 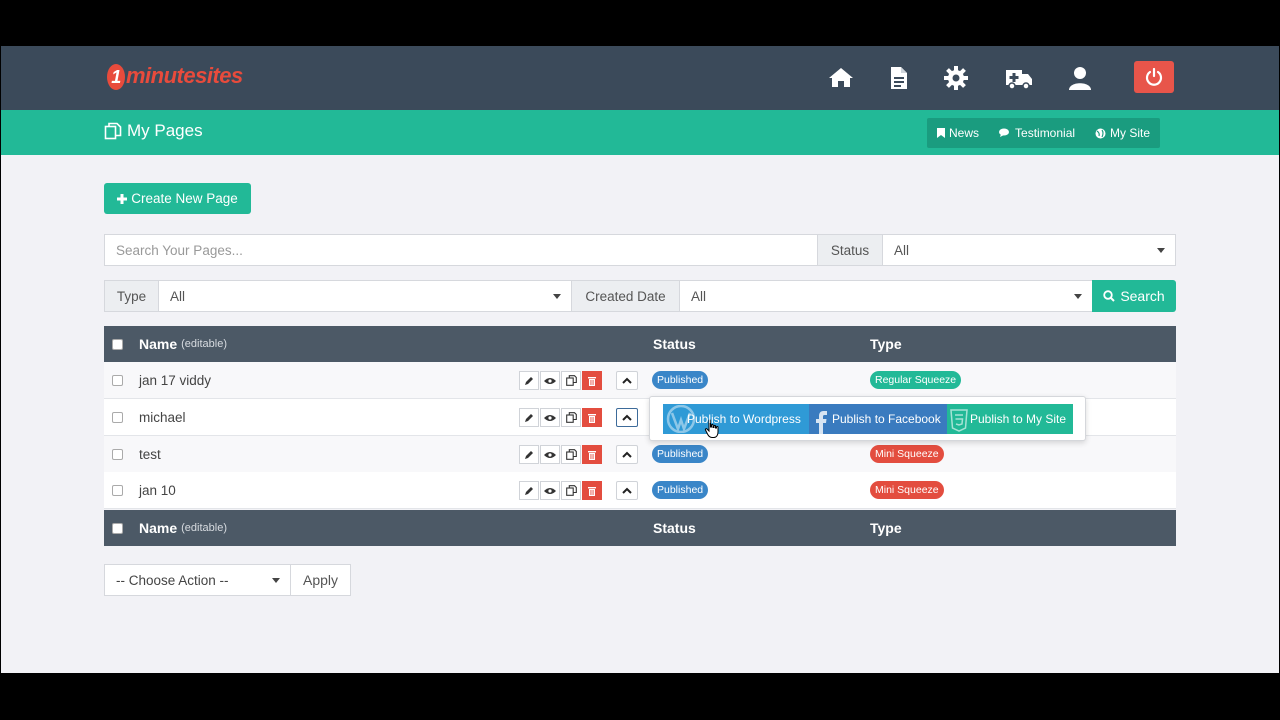 I want to click on status-select-value: All, so click(x=902, y=250).